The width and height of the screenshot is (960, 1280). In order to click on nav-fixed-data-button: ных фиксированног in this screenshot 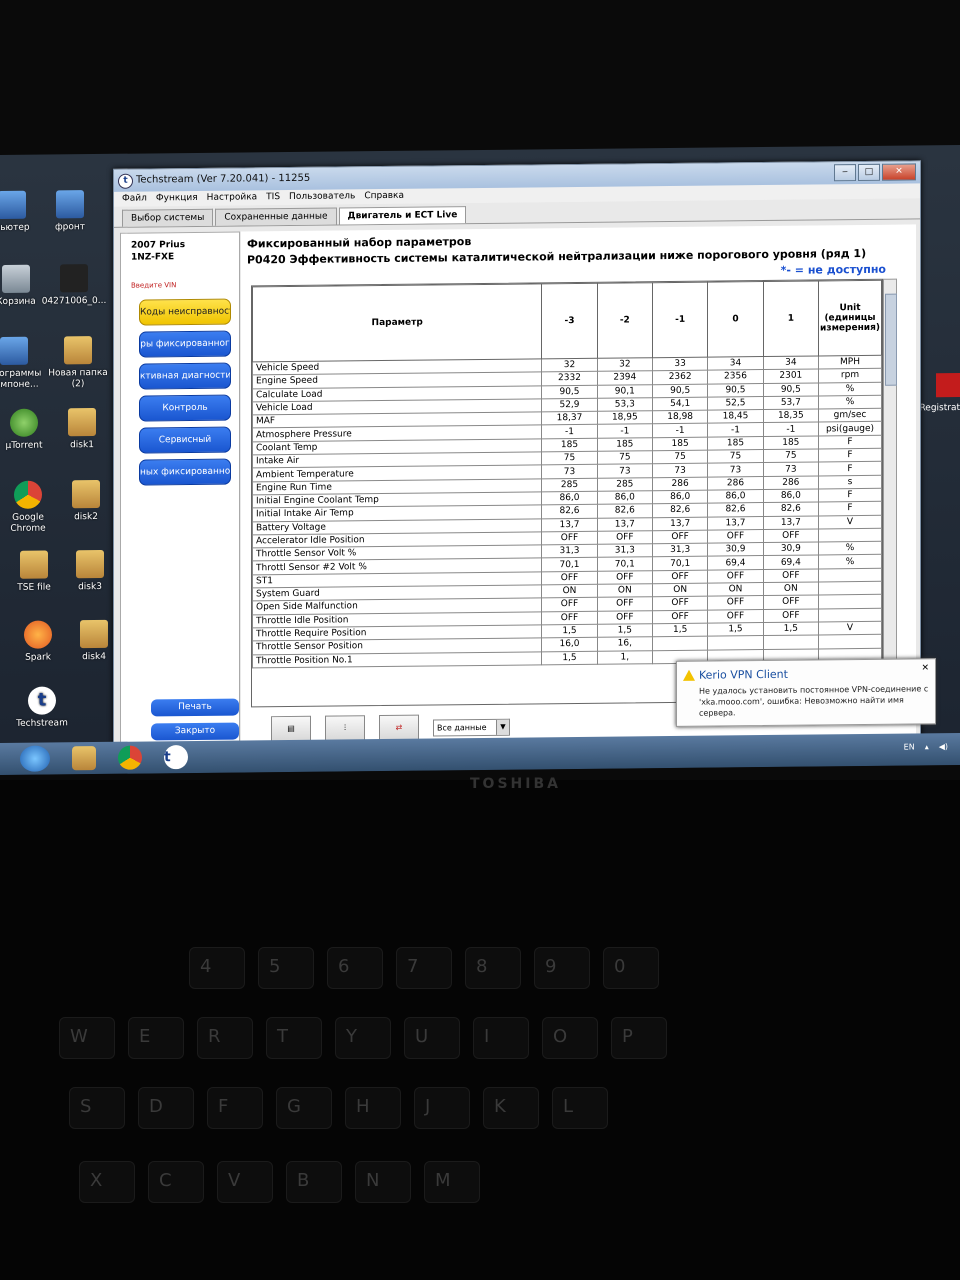, I will do `click(185, 472)`.